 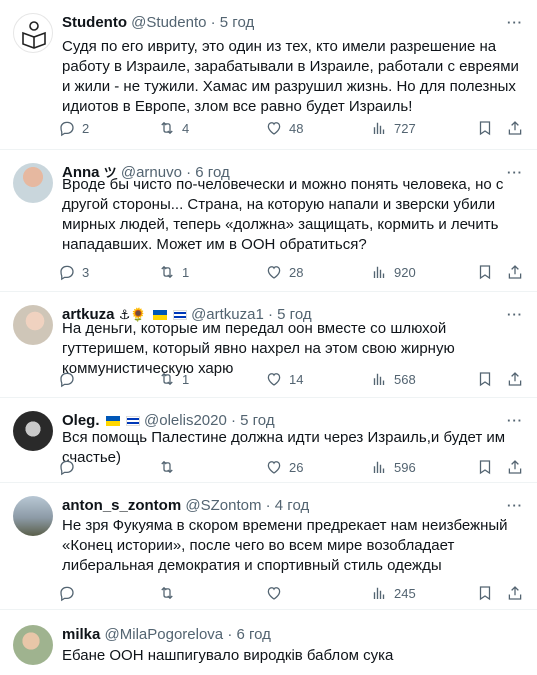 I want to click on views-button: 920, so click(x=393, y=272).